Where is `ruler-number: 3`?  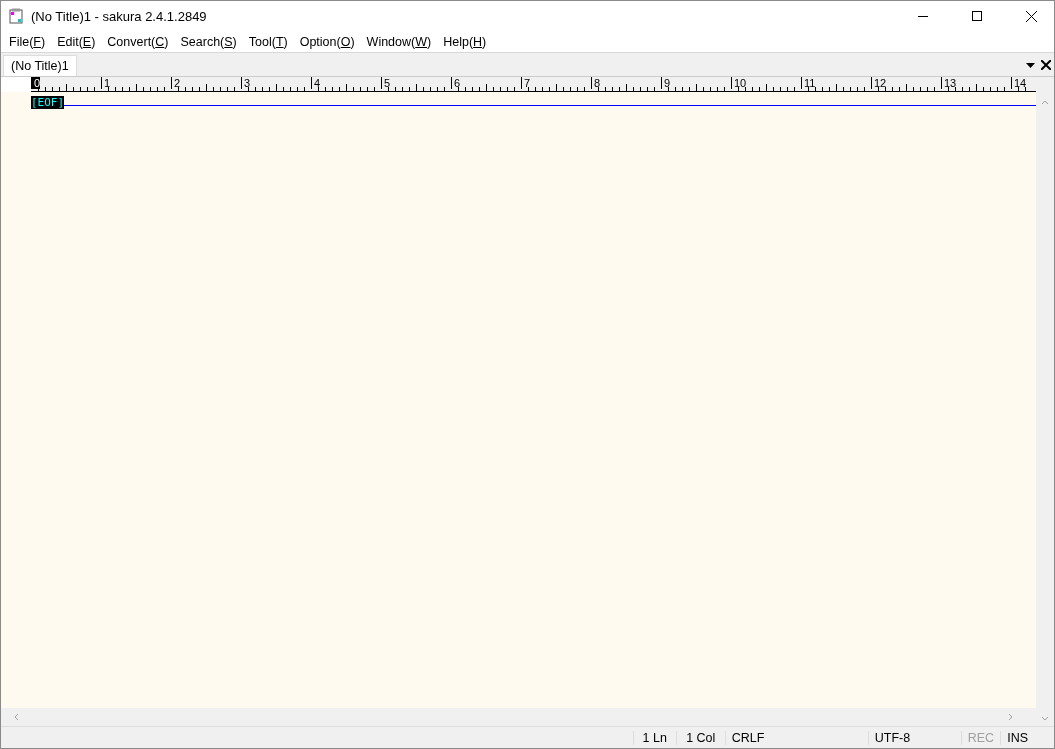 ruler-number: 3 is located at coordinates (246, 83).